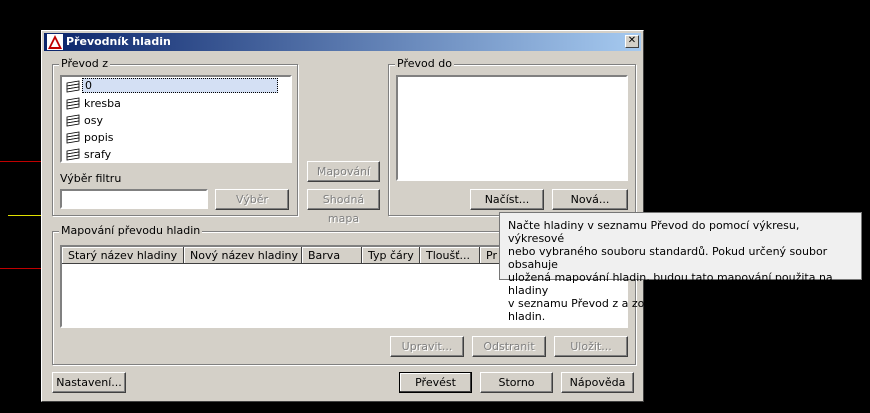  Describe the element at coordinates (169, 154) in the screenshot. I see `source-layer-item: srafy` at that location.